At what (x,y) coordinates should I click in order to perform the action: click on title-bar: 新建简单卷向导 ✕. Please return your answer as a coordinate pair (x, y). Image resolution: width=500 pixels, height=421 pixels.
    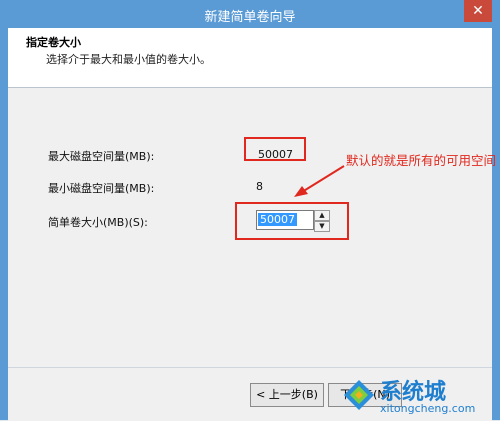
    Looking at the image, I should click on (250, 14).